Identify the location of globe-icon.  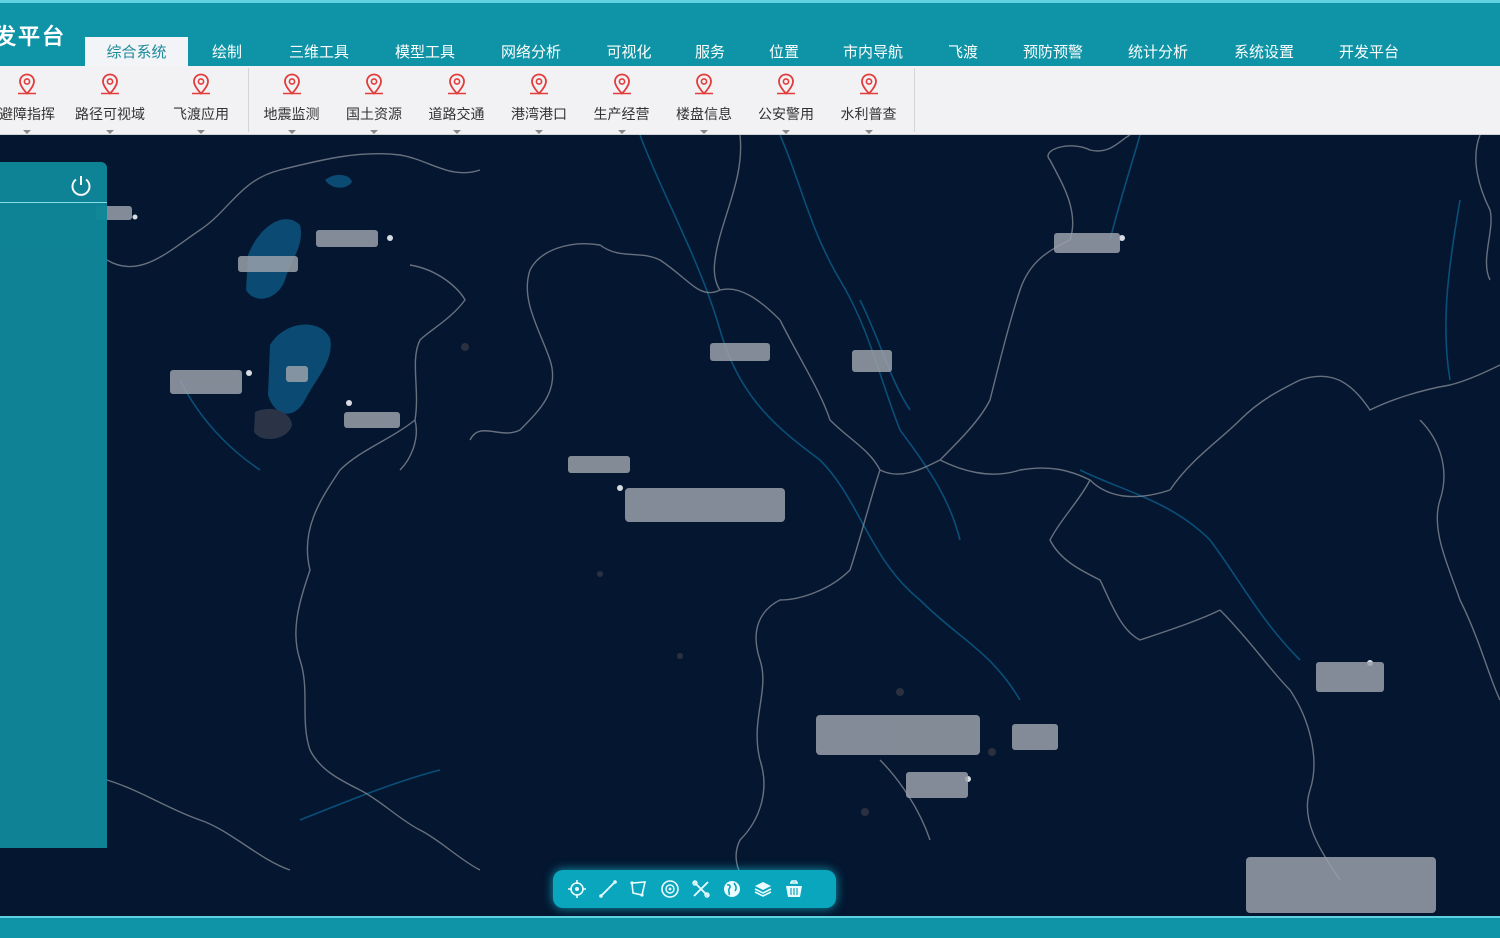
(731, 889).